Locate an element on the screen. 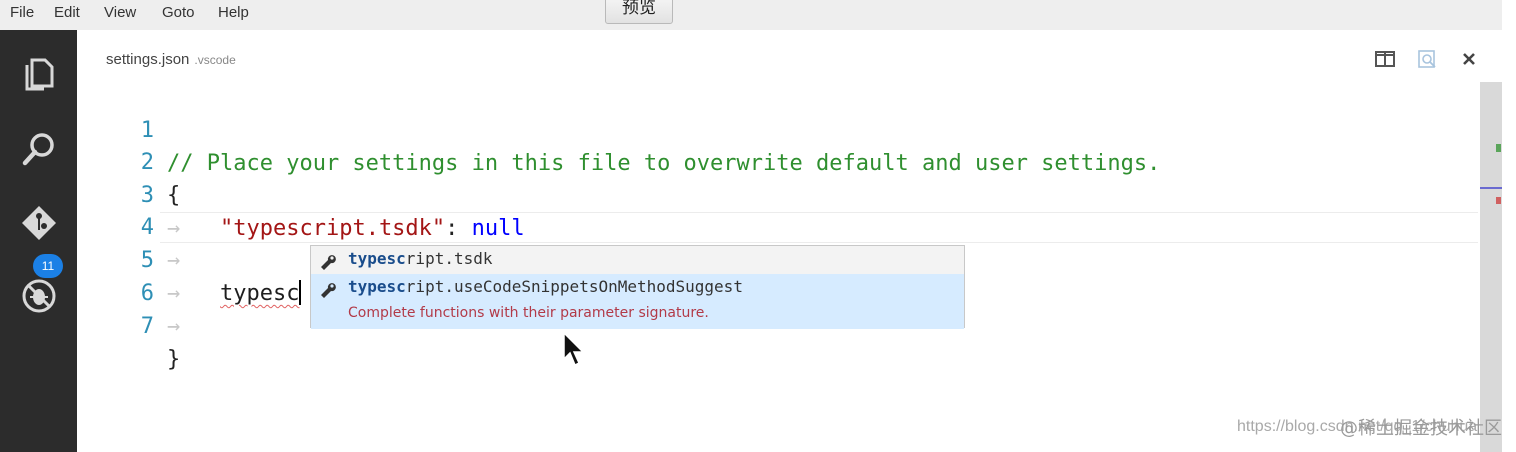  menu-view: View is located at coordinates (120, 12).